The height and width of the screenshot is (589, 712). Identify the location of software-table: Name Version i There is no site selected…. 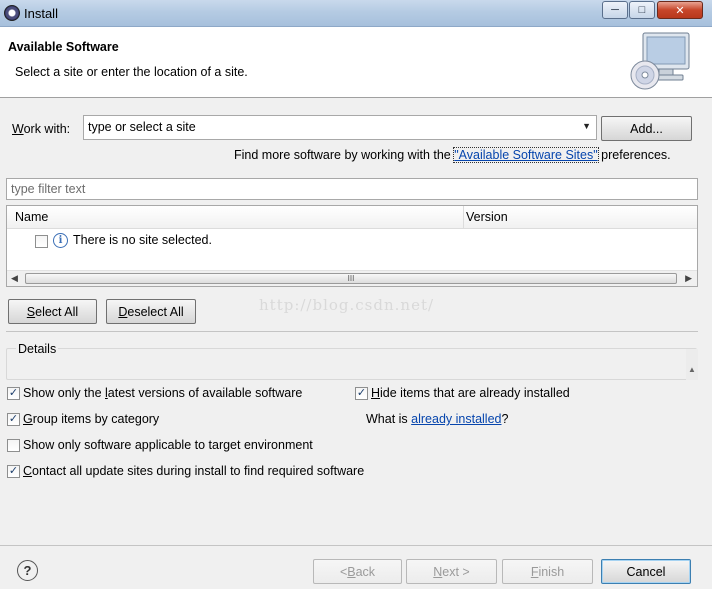
(352, 246).